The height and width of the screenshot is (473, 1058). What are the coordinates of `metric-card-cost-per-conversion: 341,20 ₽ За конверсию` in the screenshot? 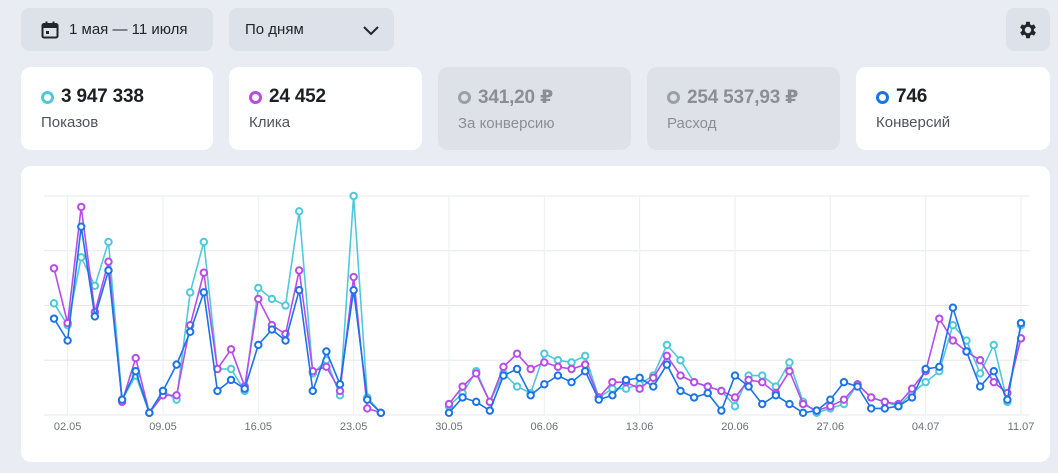 It's located at (534, 108).